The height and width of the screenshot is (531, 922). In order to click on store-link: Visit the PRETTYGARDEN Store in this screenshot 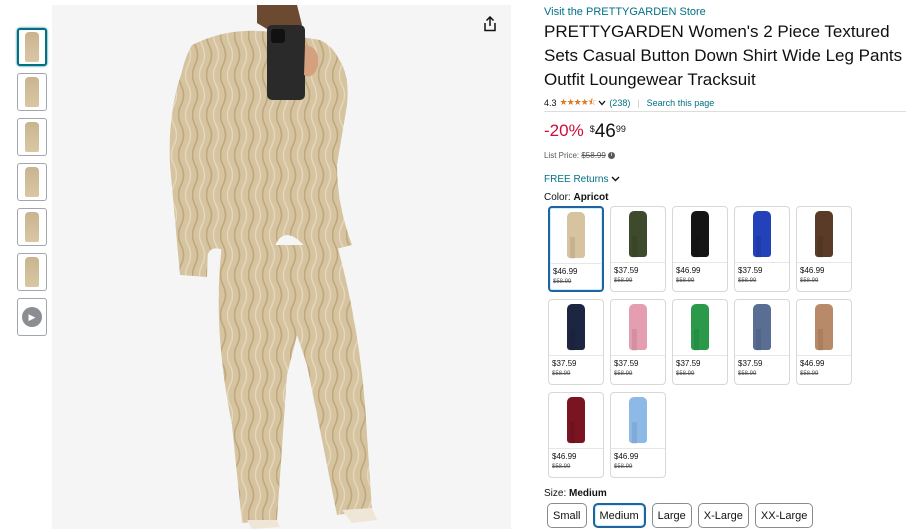, I will do `click(625, 12)`.